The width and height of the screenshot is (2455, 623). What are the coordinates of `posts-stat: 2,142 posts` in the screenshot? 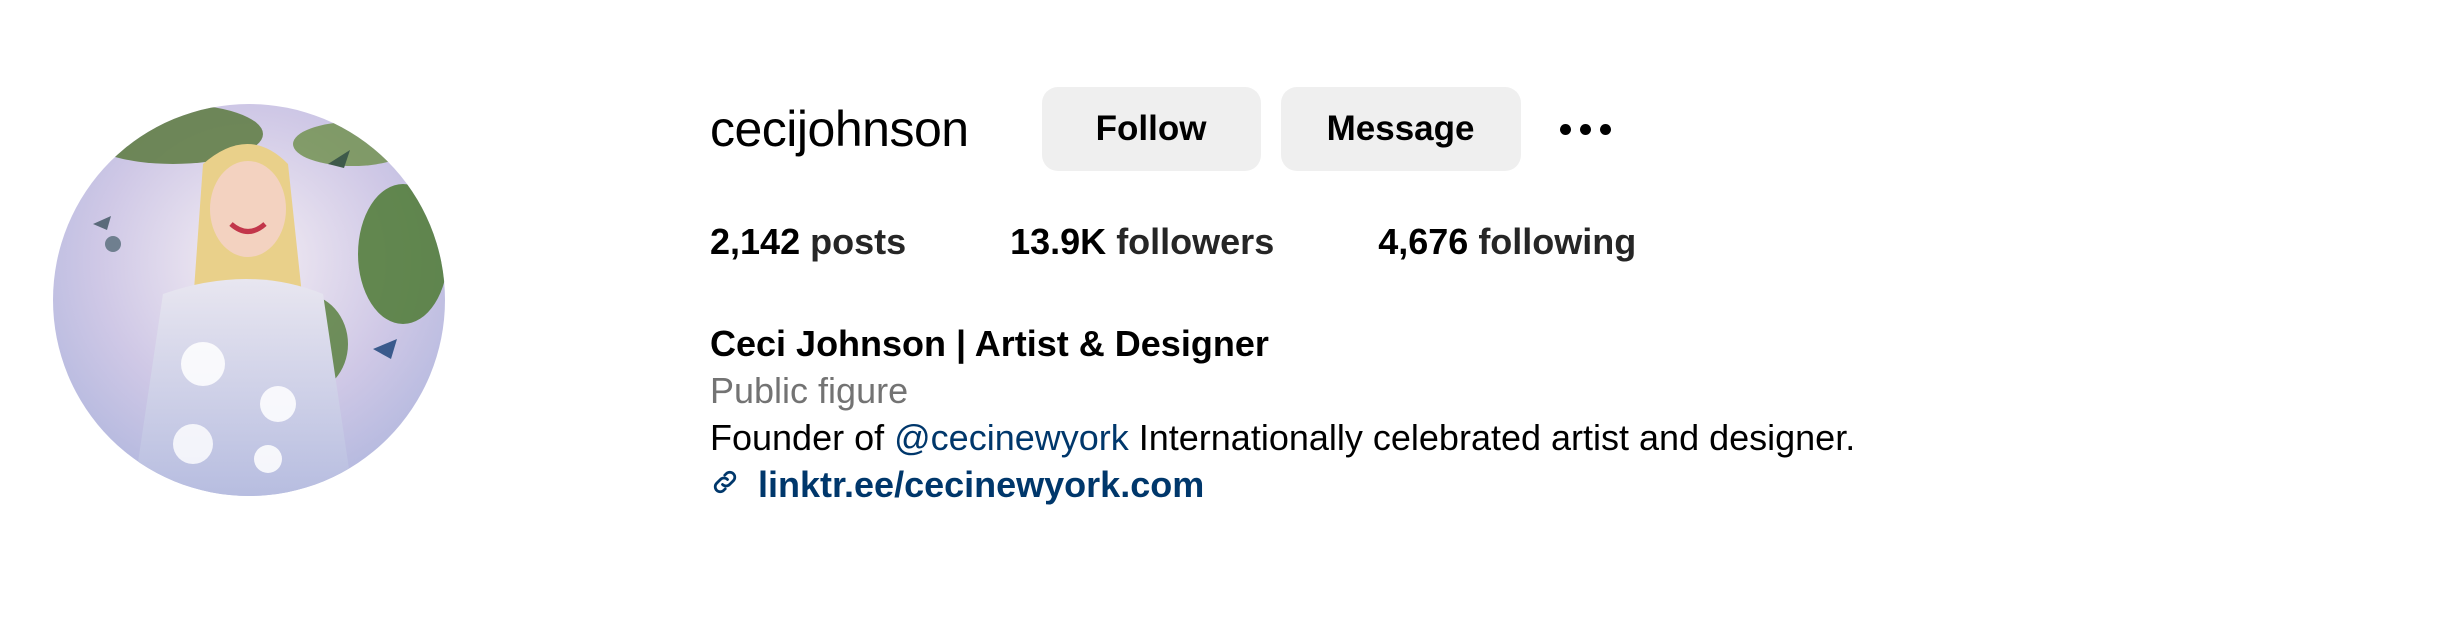 It's located at (808, 242).